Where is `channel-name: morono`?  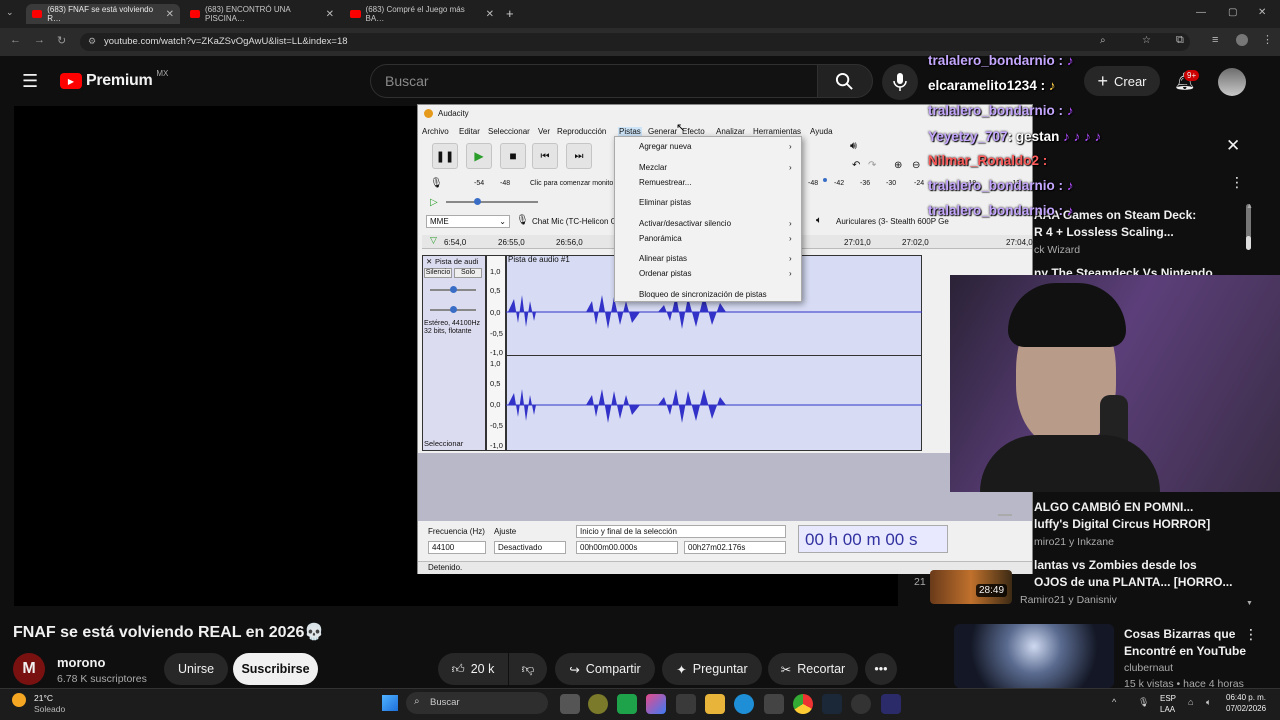
channel-name: morono is located at coordinates (81, 662).